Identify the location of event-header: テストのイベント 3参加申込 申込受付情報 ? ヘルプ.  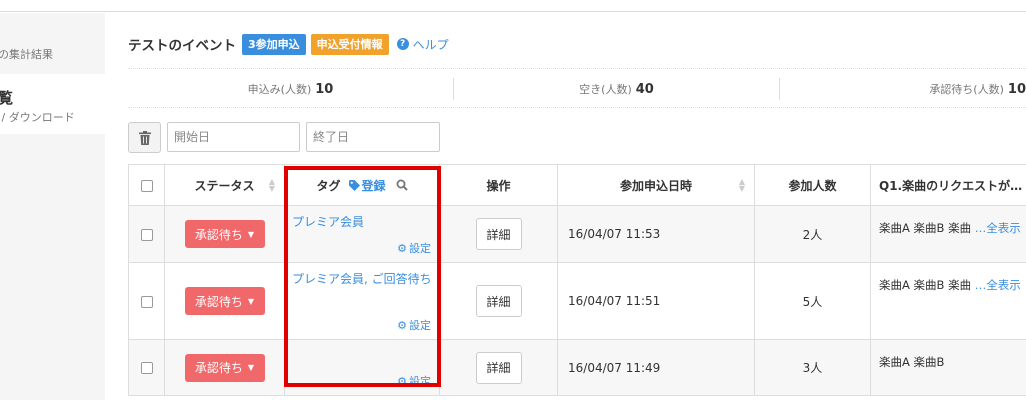
(288, 44).